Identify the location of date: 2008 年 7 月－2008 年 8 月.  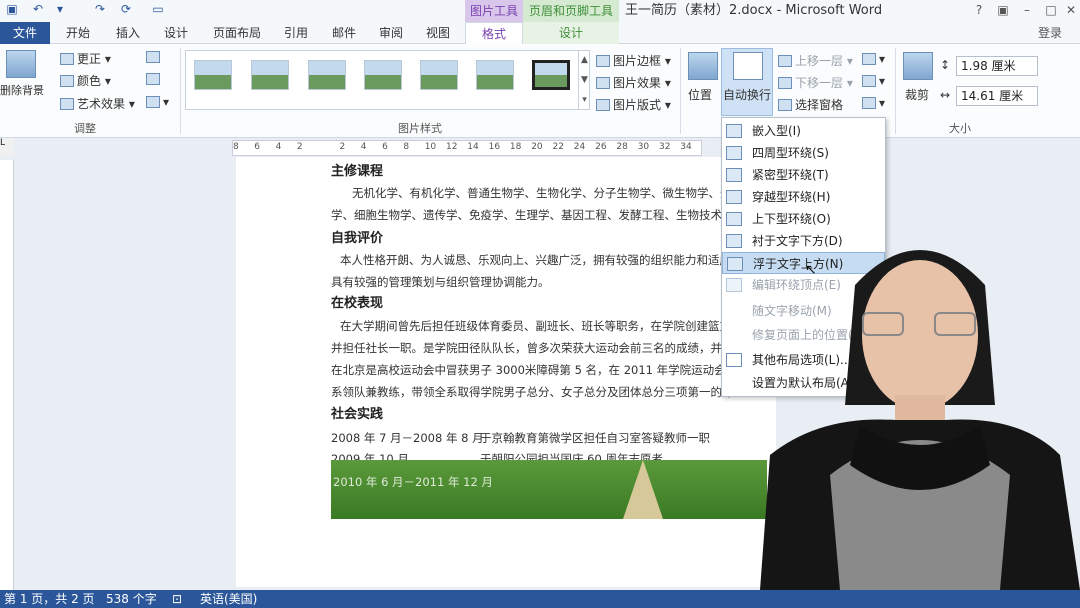
(407, 438).